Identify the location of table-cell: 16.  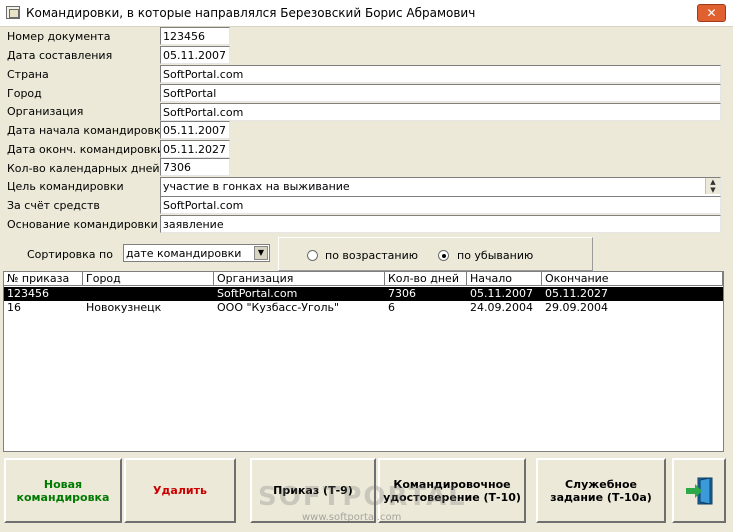
(14, 307).